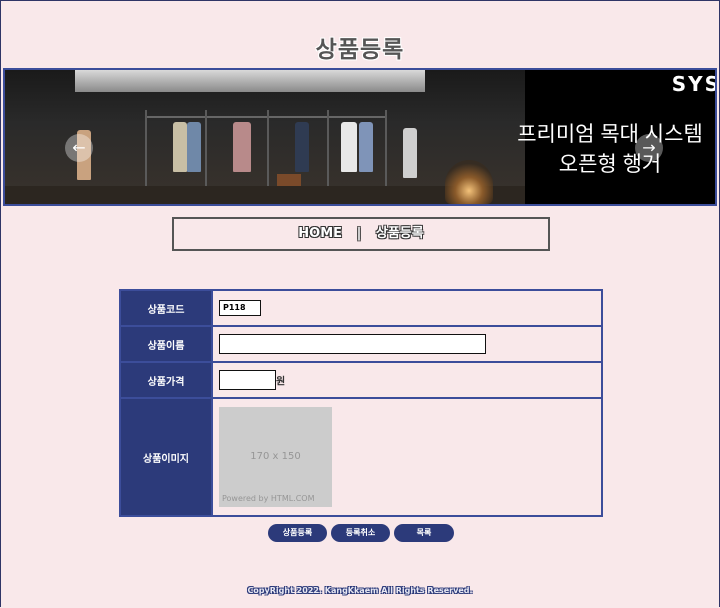 This screenshot has height=608, width=720. I want to click on banner-headline-line2: 오픈형 행거, so click(610, 164).